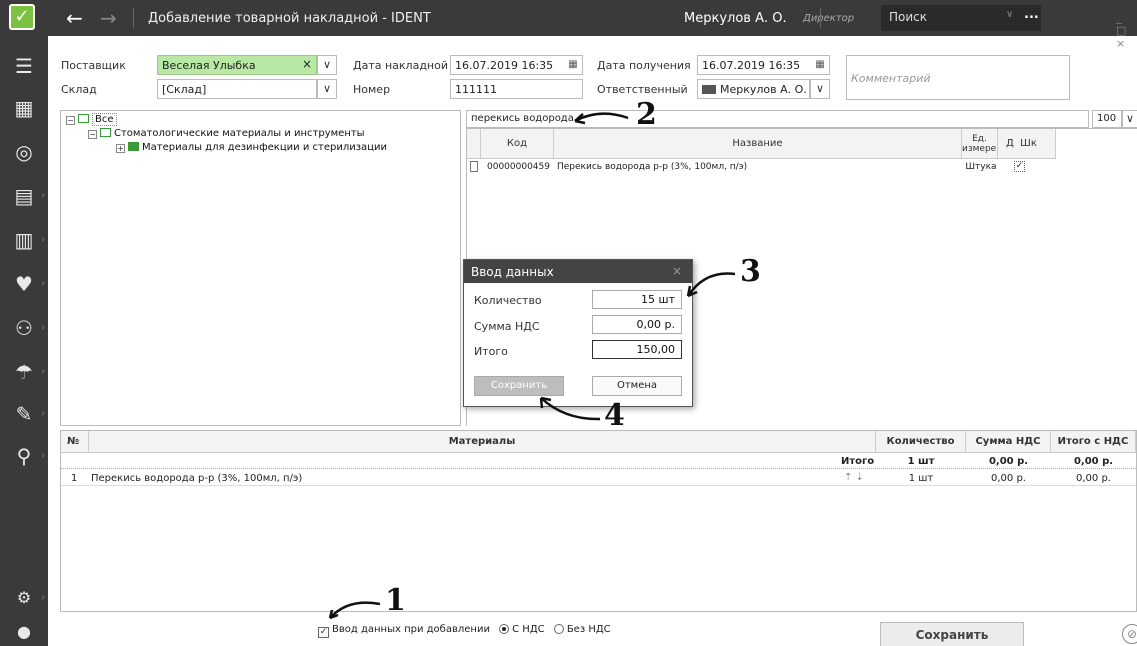 The image size is (1137, 646). Describe the element at coordinates (637, 324) in the screenshot. I see `vat-input: 0,00 р.` at that location.